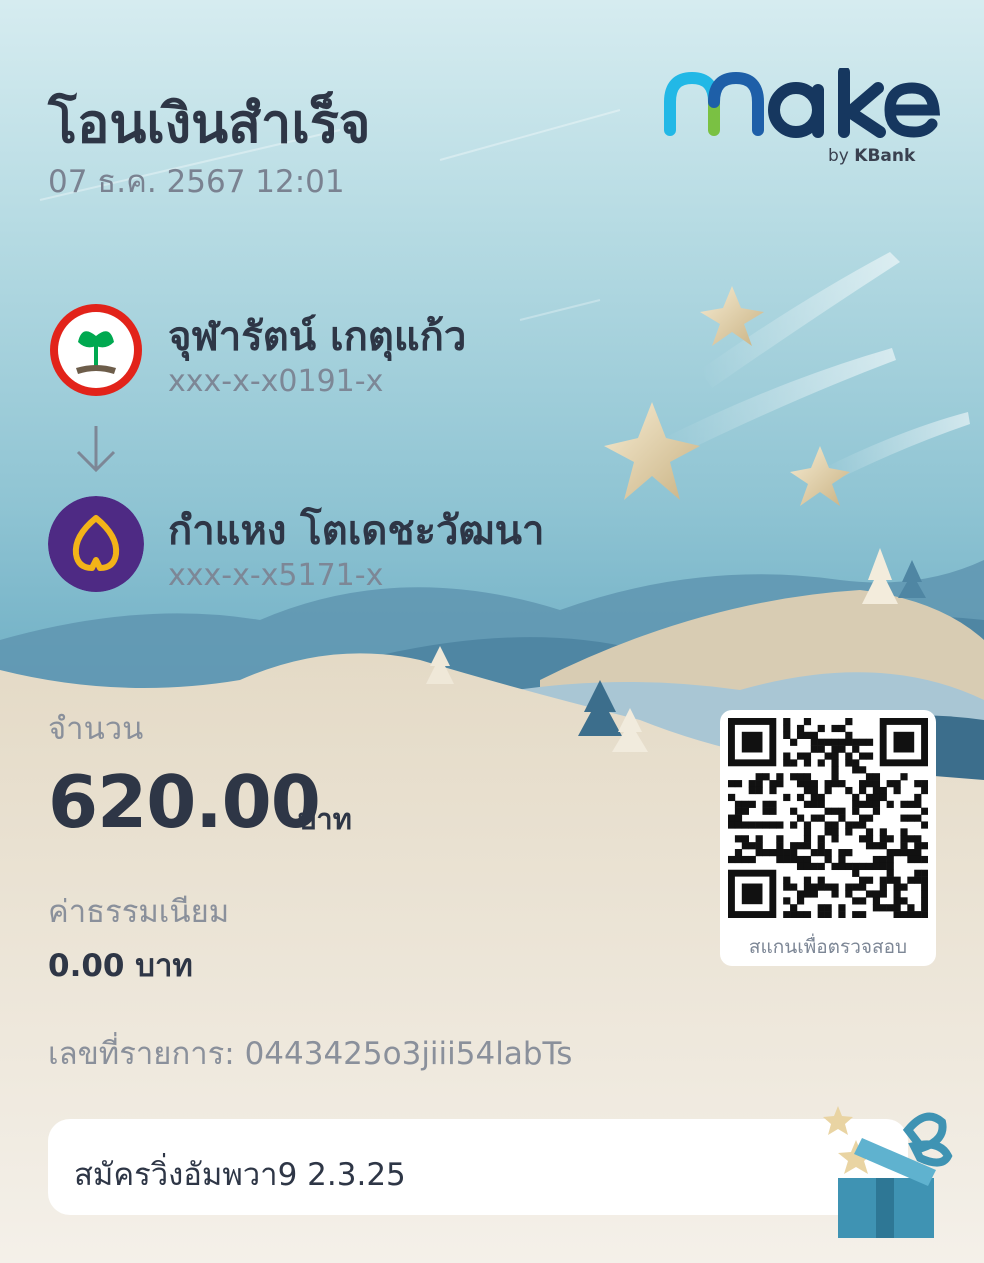  What do you see at coordinates (317, 337) in the screenshot?
I see `sender-name: จุฬารัตน์ เกตุแก้ว` at bounding box center [317, 337].